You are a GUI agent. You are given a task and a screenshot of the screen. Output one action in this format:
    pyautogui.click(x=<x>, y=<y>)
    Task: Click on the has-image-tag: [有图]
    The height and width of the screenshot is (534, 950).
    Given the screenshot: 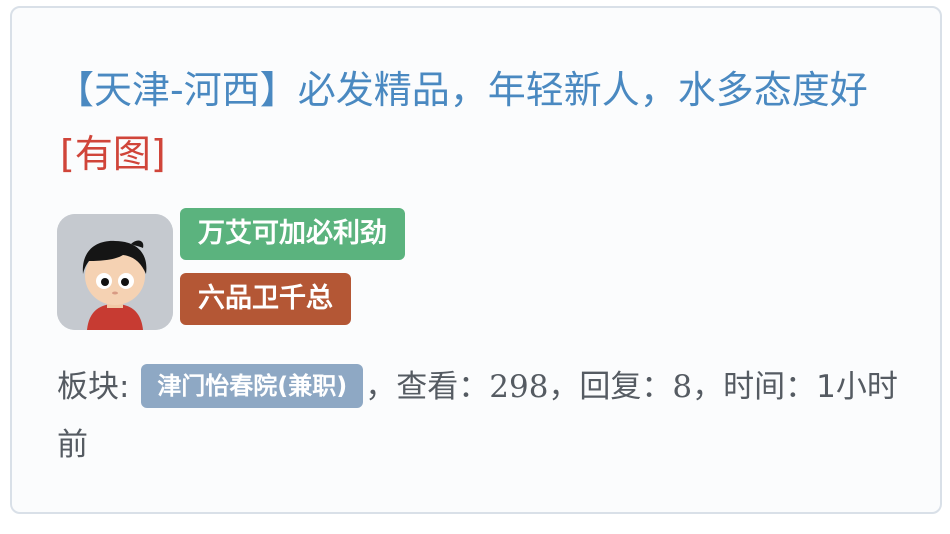 What is the action you would take?
    pyautogui.click(x=113, y=154)
    